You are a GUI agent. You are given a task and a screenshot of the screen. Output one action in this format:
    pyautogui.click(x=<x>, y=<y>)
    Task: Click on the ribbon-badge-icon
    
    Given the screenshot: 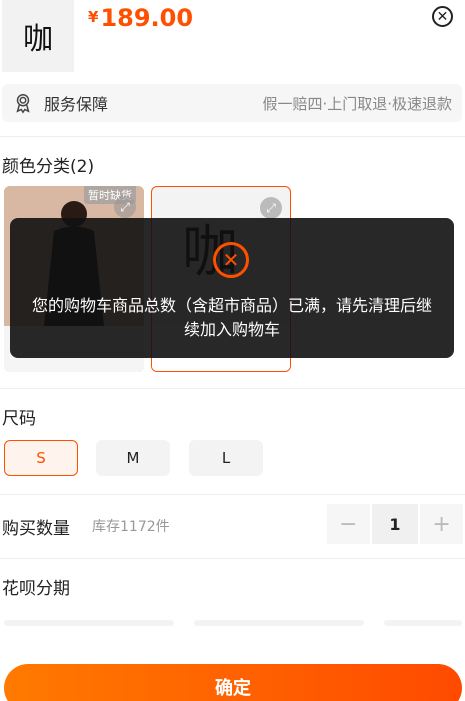 What is the action you would take?
    pyautogui.click(x=23, y=104)
    